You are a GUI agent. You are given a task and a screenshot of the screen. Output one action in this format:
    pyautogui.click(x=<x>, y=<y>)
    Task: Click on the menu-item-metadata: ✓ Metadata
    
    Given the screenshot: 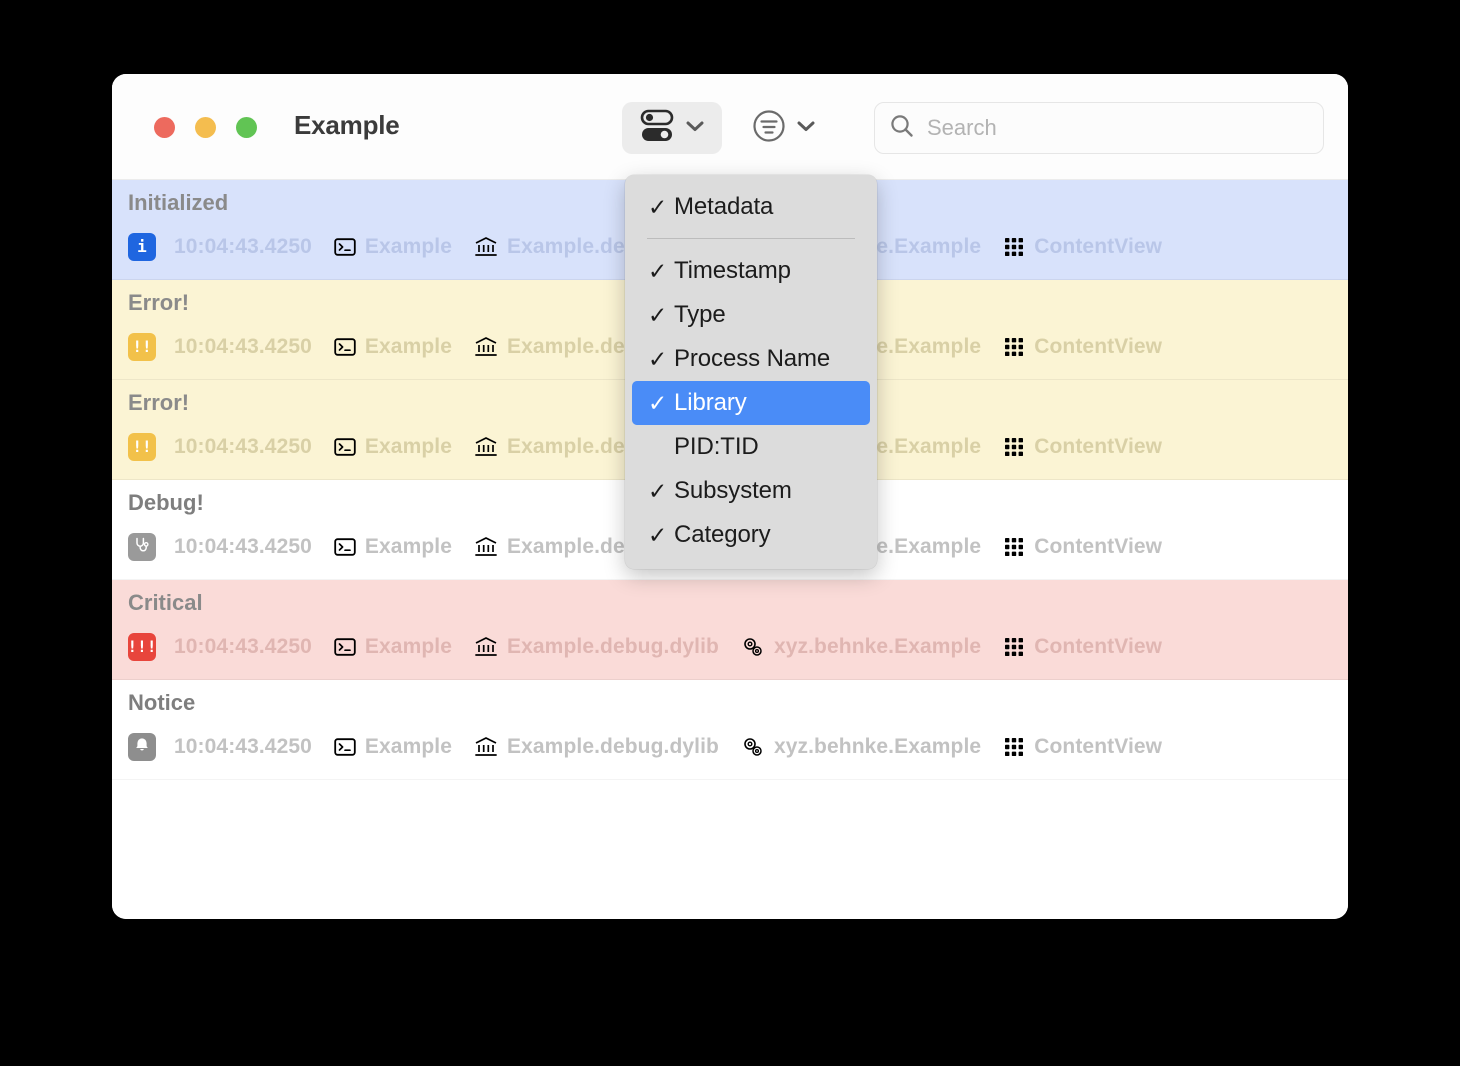 What is the action you would take?
    pyautogui.click(x=751, y=207)
    